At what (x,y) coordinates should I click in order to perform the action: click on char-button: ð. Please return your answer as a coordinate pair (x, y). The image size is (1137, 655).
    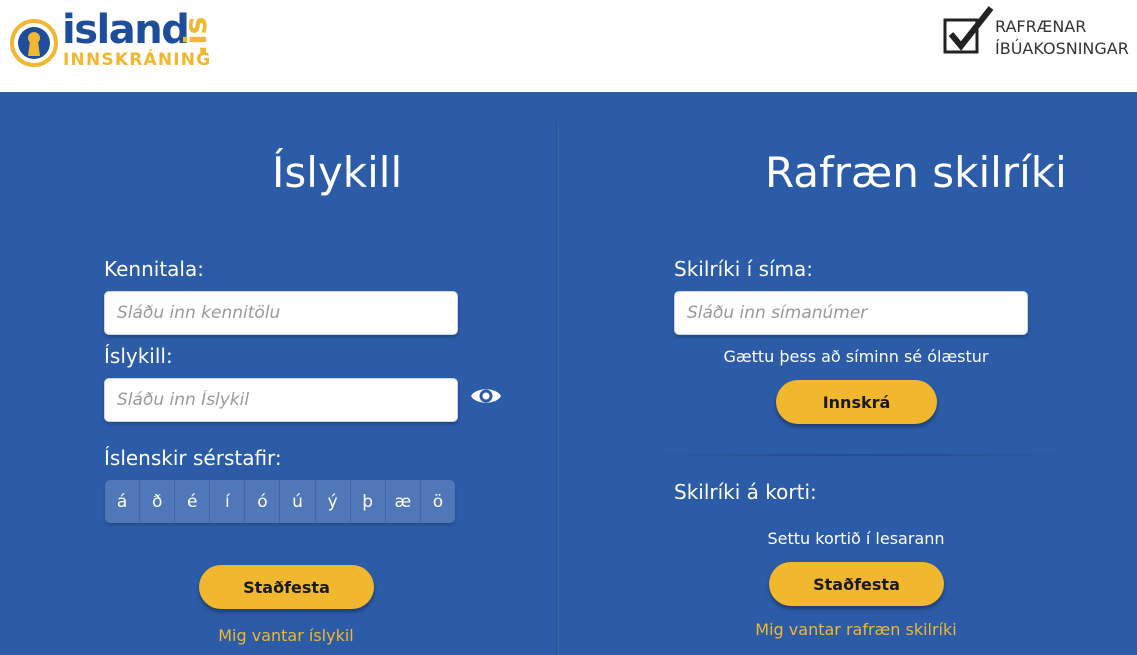
    Looking at the image, I should click on (158, 501).